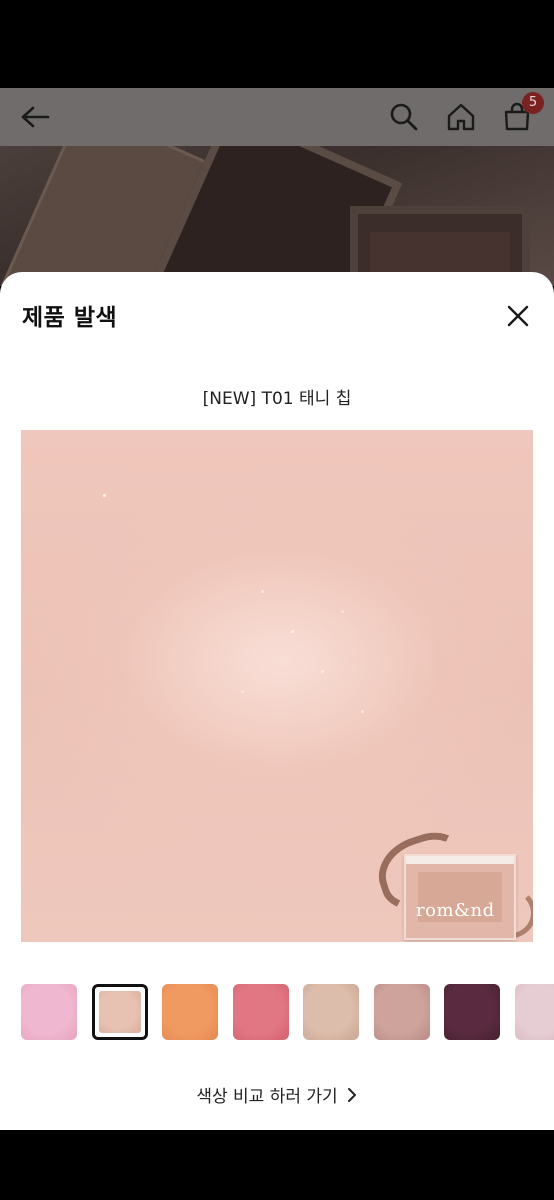 This screenshot has width=554, height=1200. What do you see at coordinates (277, 117) in the screenshot?
I see `app-header: 5` at bounding box center [277, 117].